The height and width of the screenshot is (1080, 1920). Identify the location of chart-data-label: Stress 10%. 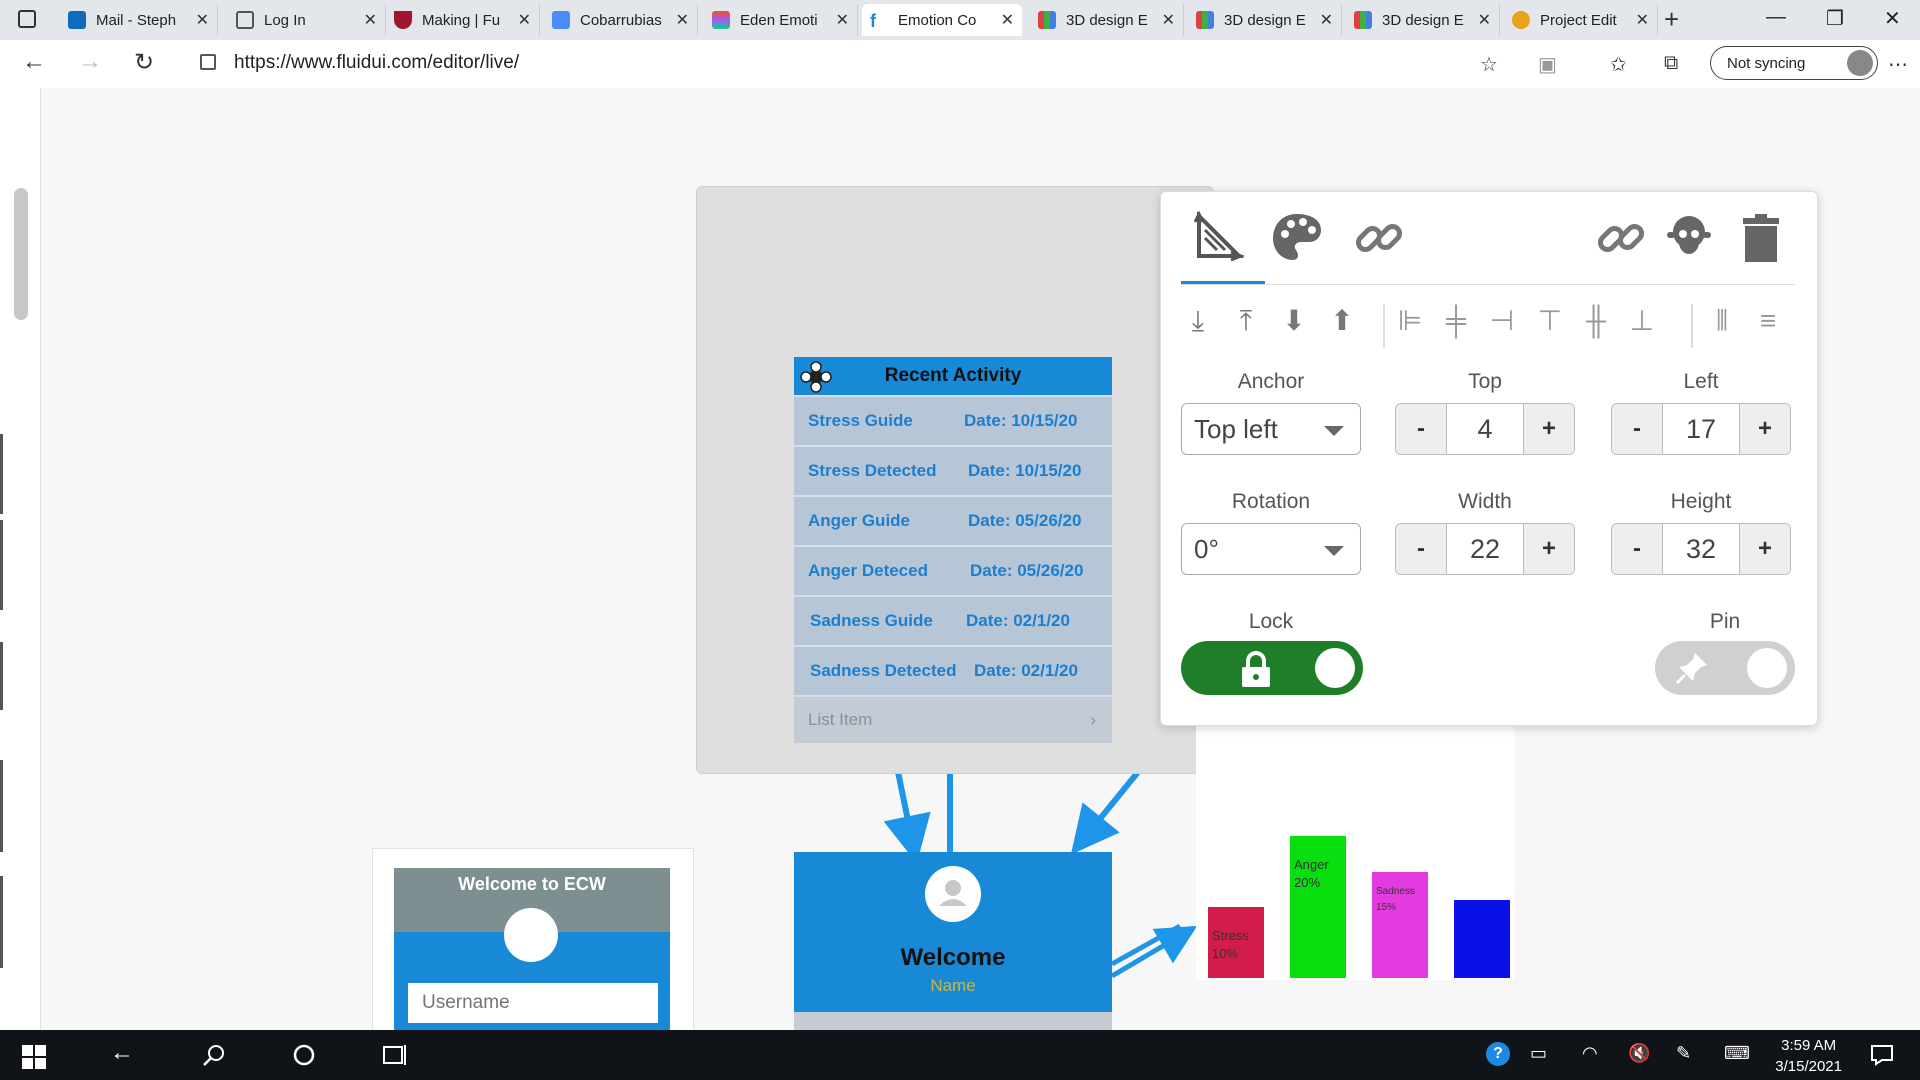
(1230, 944).